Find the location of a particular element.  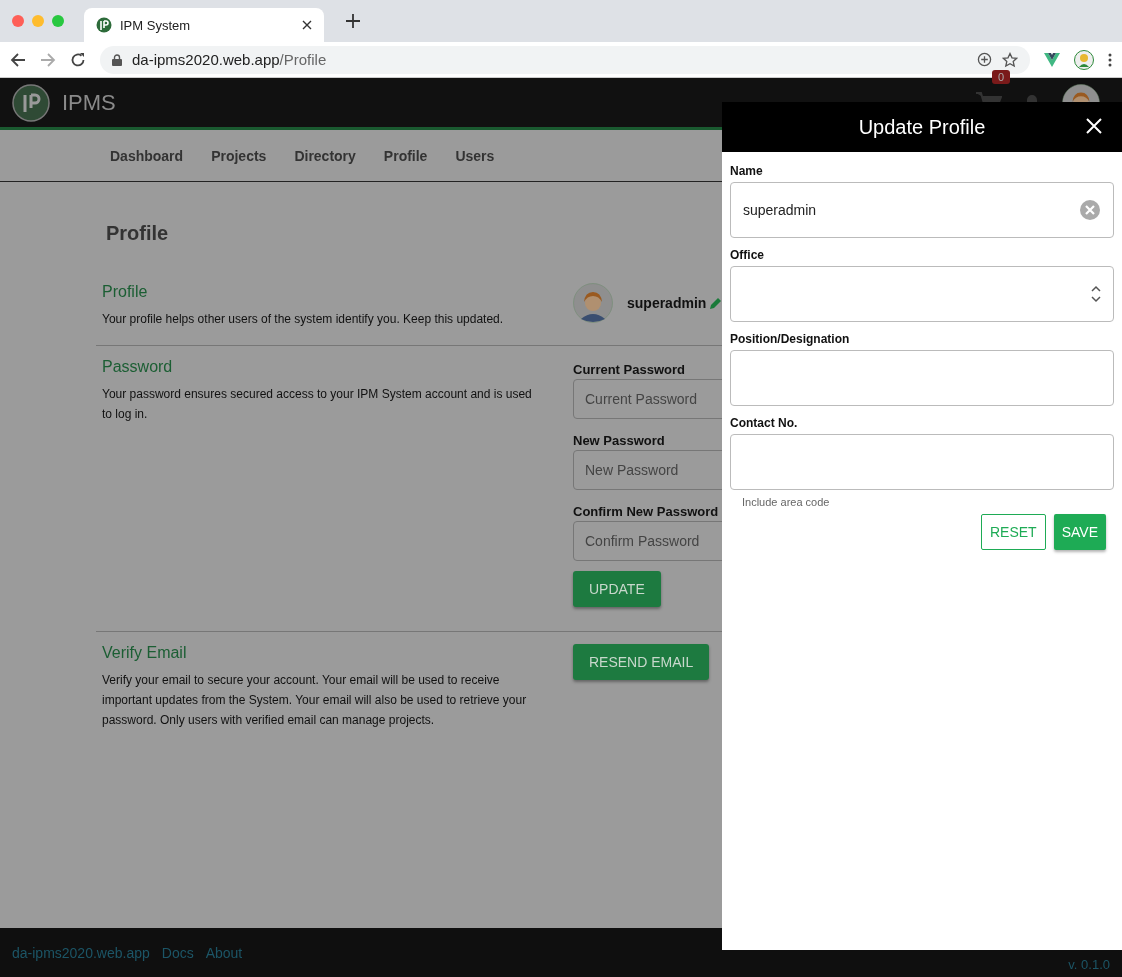

app-brand: IPMS is located at coordinates (89, 102).